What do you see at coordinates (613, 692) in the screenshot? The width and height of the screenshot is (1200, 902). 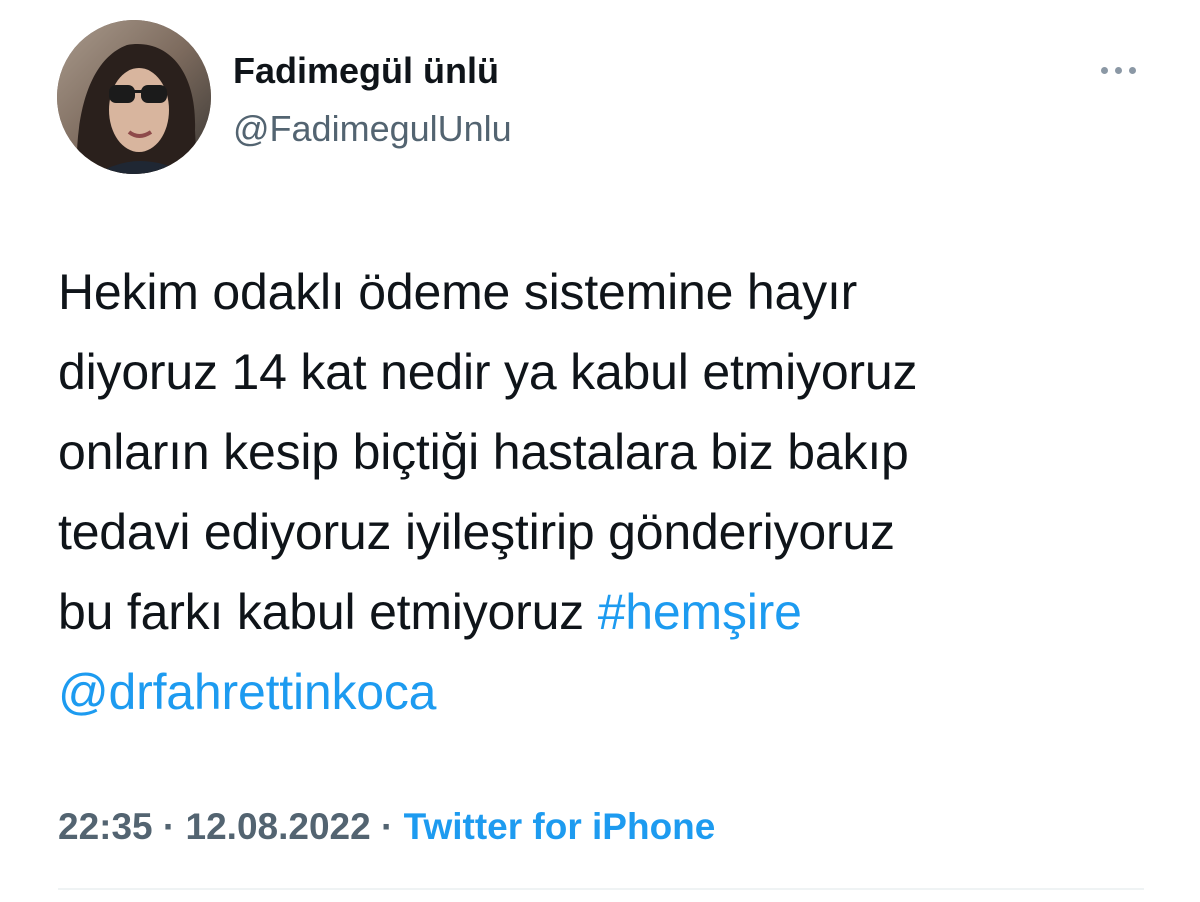 I see `tweet-text-line: @drfahrettinkoca` at bounding box center [613, 692].